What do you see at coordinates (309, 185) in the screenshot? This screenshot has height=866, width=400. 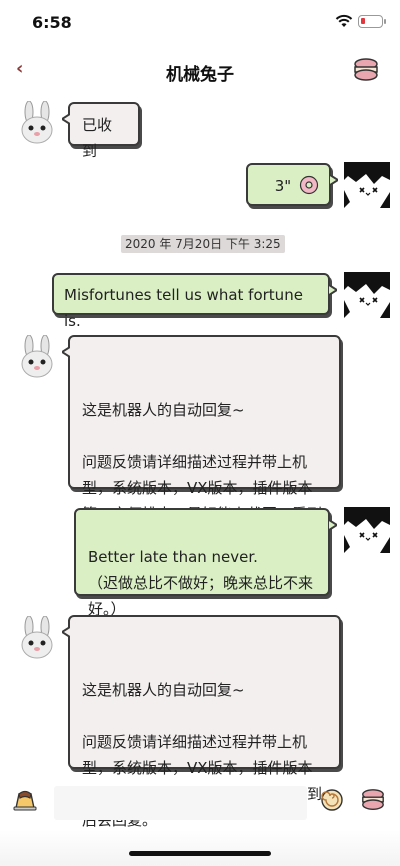 I see `donut-icon` at bounding box center [309, 185].